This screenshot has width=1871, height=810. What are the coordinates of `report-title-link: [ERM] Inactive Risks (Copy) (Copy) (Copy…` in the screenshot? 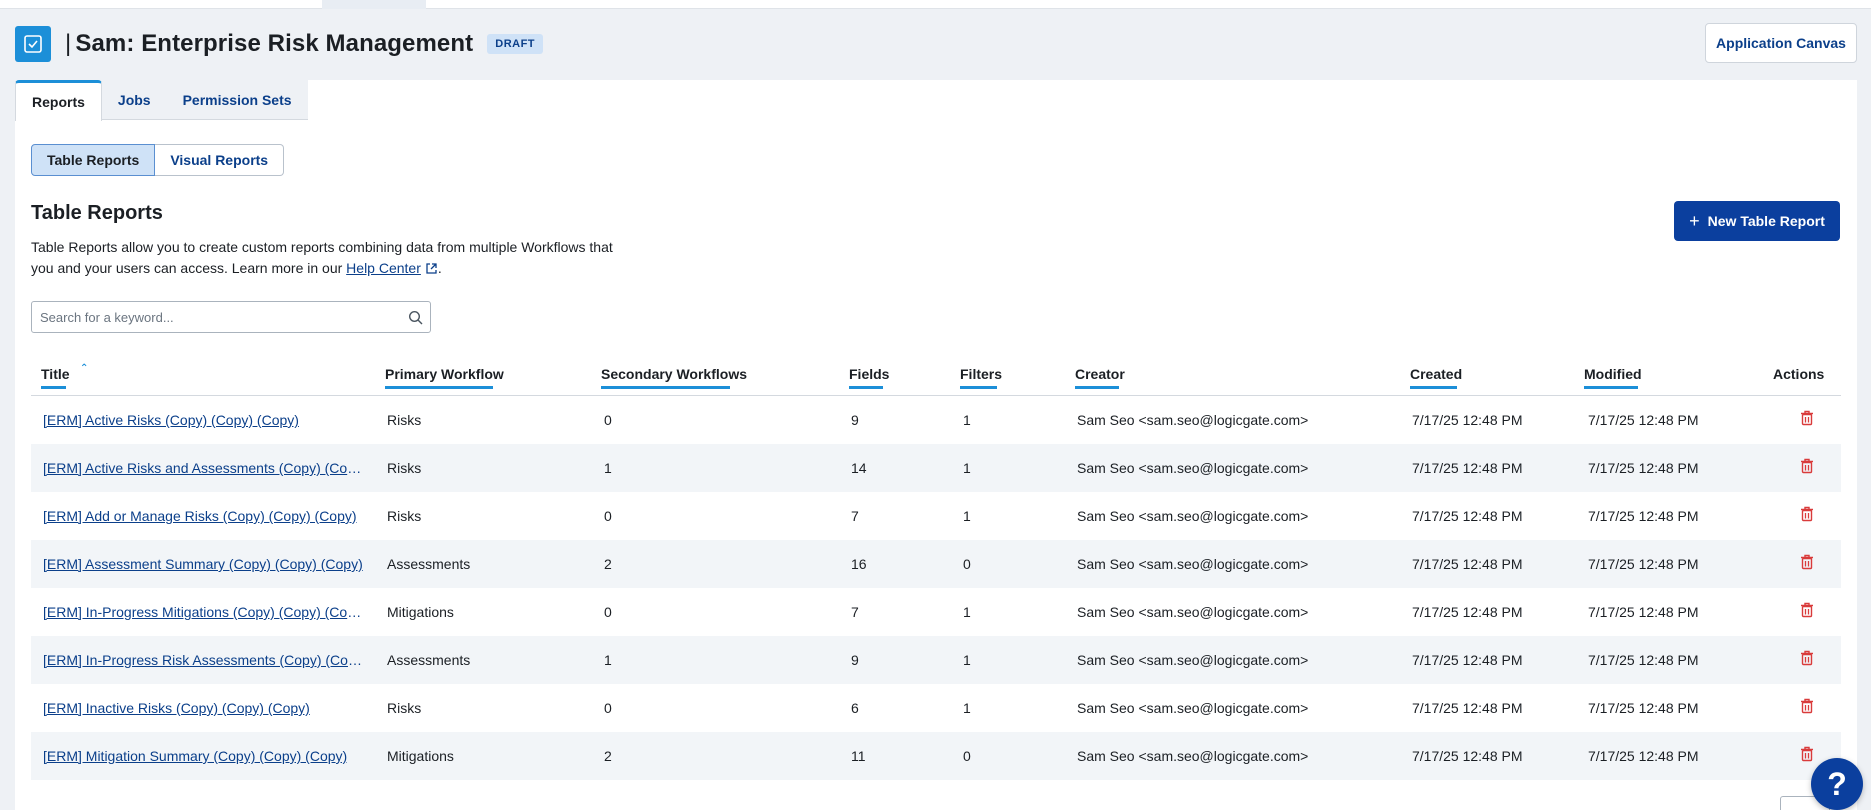 It's located at (176, 708).